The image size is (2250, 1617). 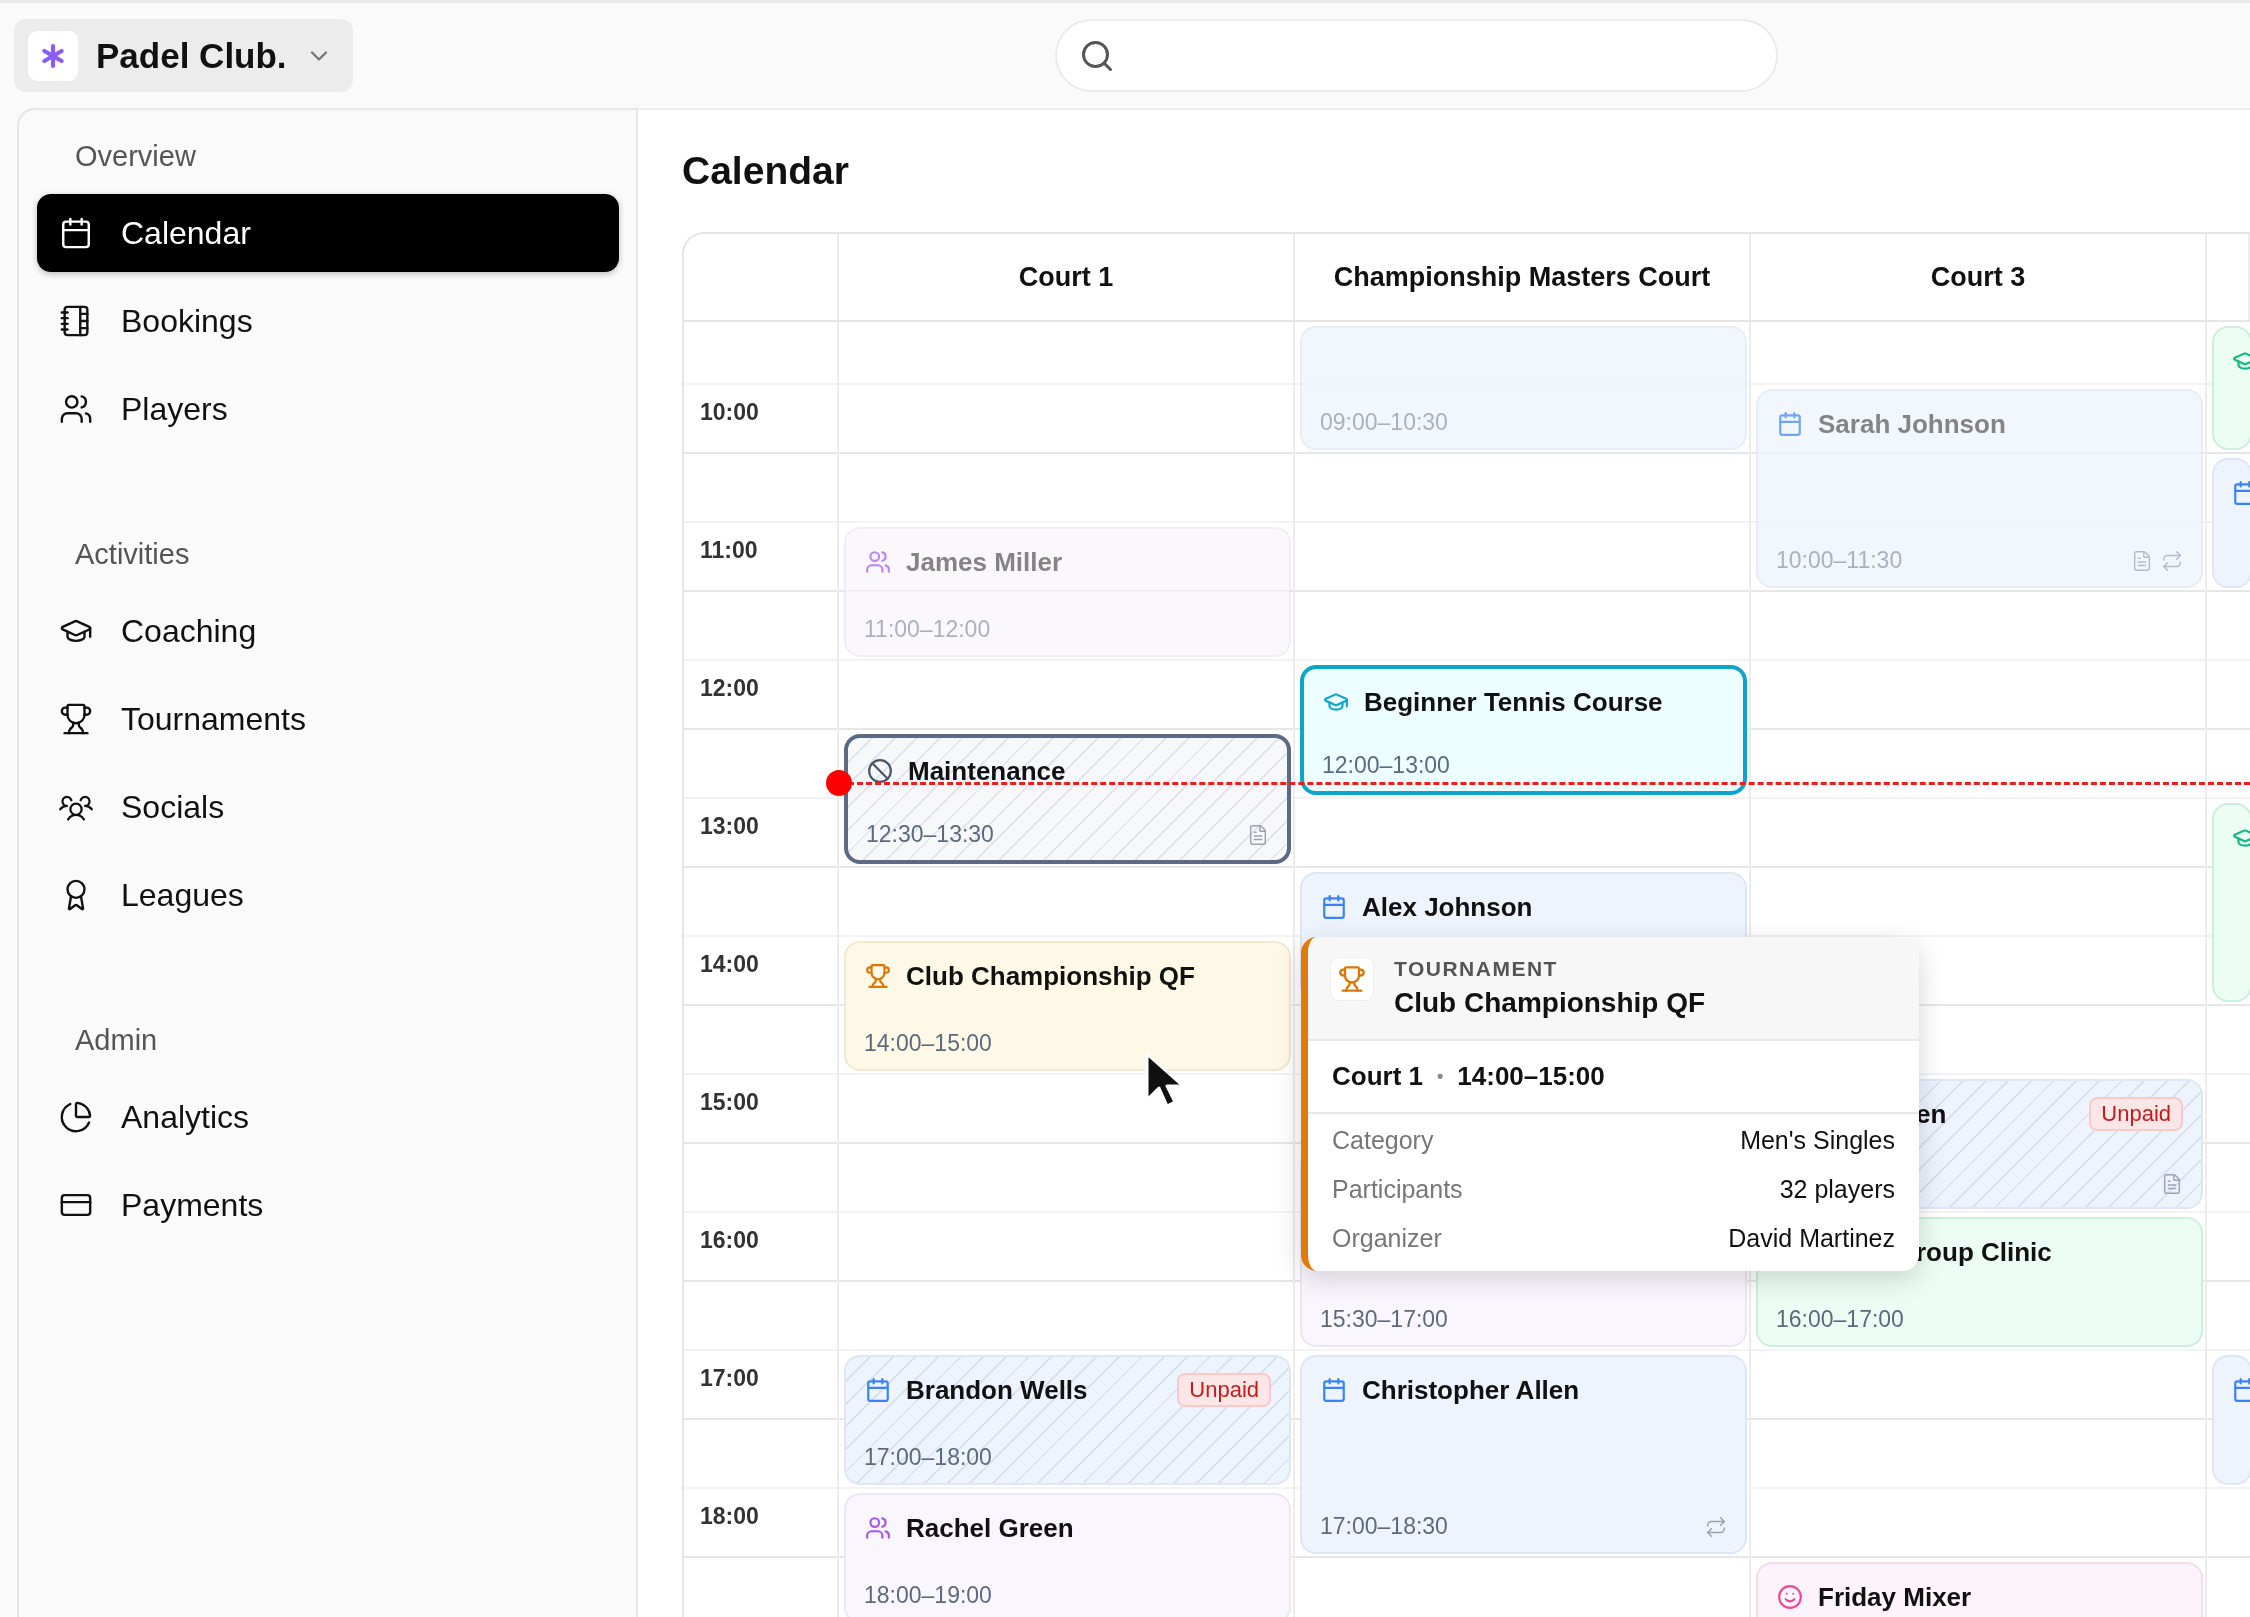 What do you see at coordinates (928, 1595) in the screenshot?
I see `event-time: 18:00–19:00` at bounding box center [928, 1595].